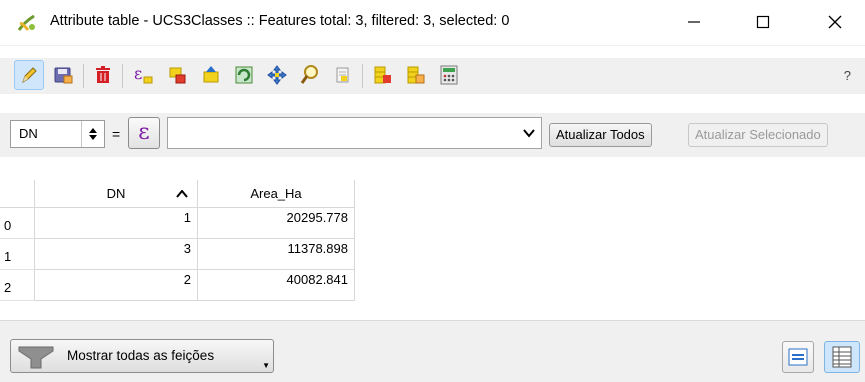 This screenshot has width=865, height=382. What do you see at coordinates (17, 285) in the screenshot?
I see `row-header: 2` at bounding box center [17, 285].